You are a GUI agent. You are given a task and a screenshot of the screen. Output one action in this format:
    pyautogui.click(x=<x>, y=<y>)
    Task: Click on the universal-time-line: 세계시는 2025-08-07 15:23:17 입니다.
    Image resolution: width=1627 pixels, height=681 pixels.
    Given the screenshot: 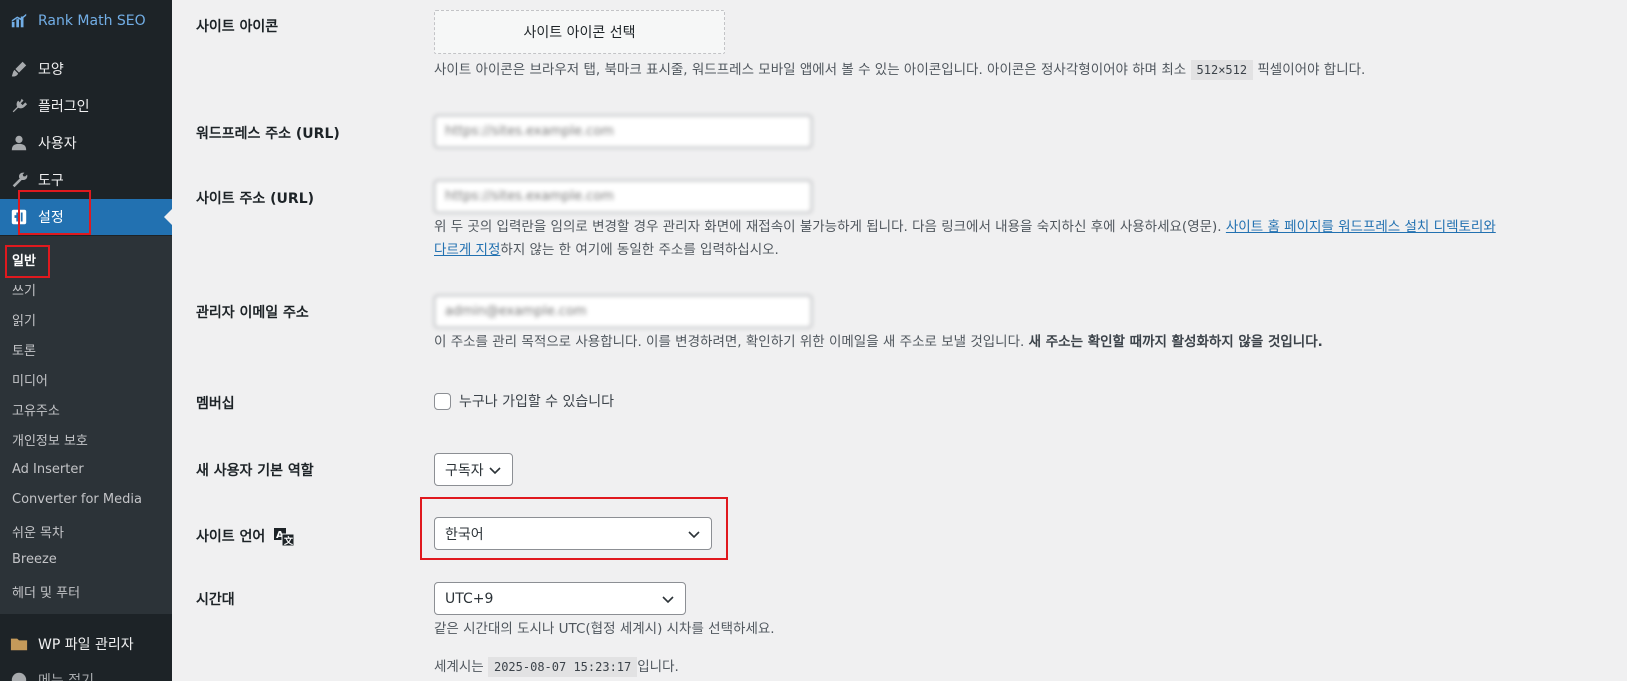 What is the action you would take?
    pyautogui.click(x=556, y=667)
    